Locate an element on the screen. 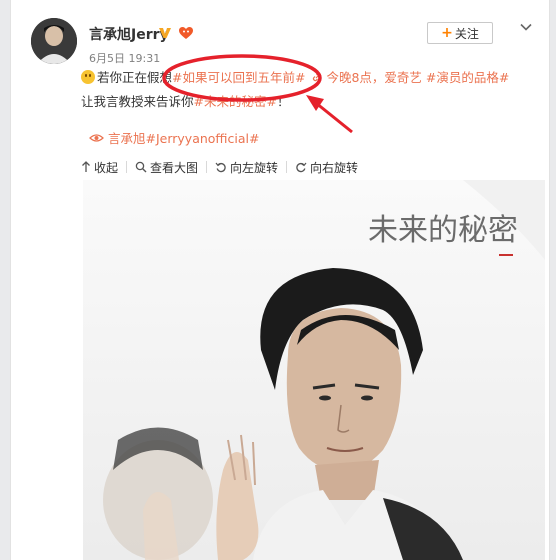  weibo-member-icon is located at coordinates (186, 33).